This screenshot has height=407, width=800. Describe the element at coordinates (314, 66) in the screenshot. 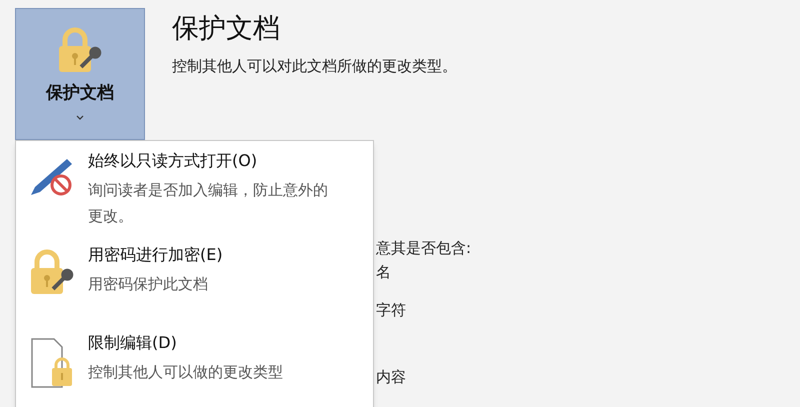

I see `section-description: 控制其他人可以对此文档所做的更改类型。` at that location.